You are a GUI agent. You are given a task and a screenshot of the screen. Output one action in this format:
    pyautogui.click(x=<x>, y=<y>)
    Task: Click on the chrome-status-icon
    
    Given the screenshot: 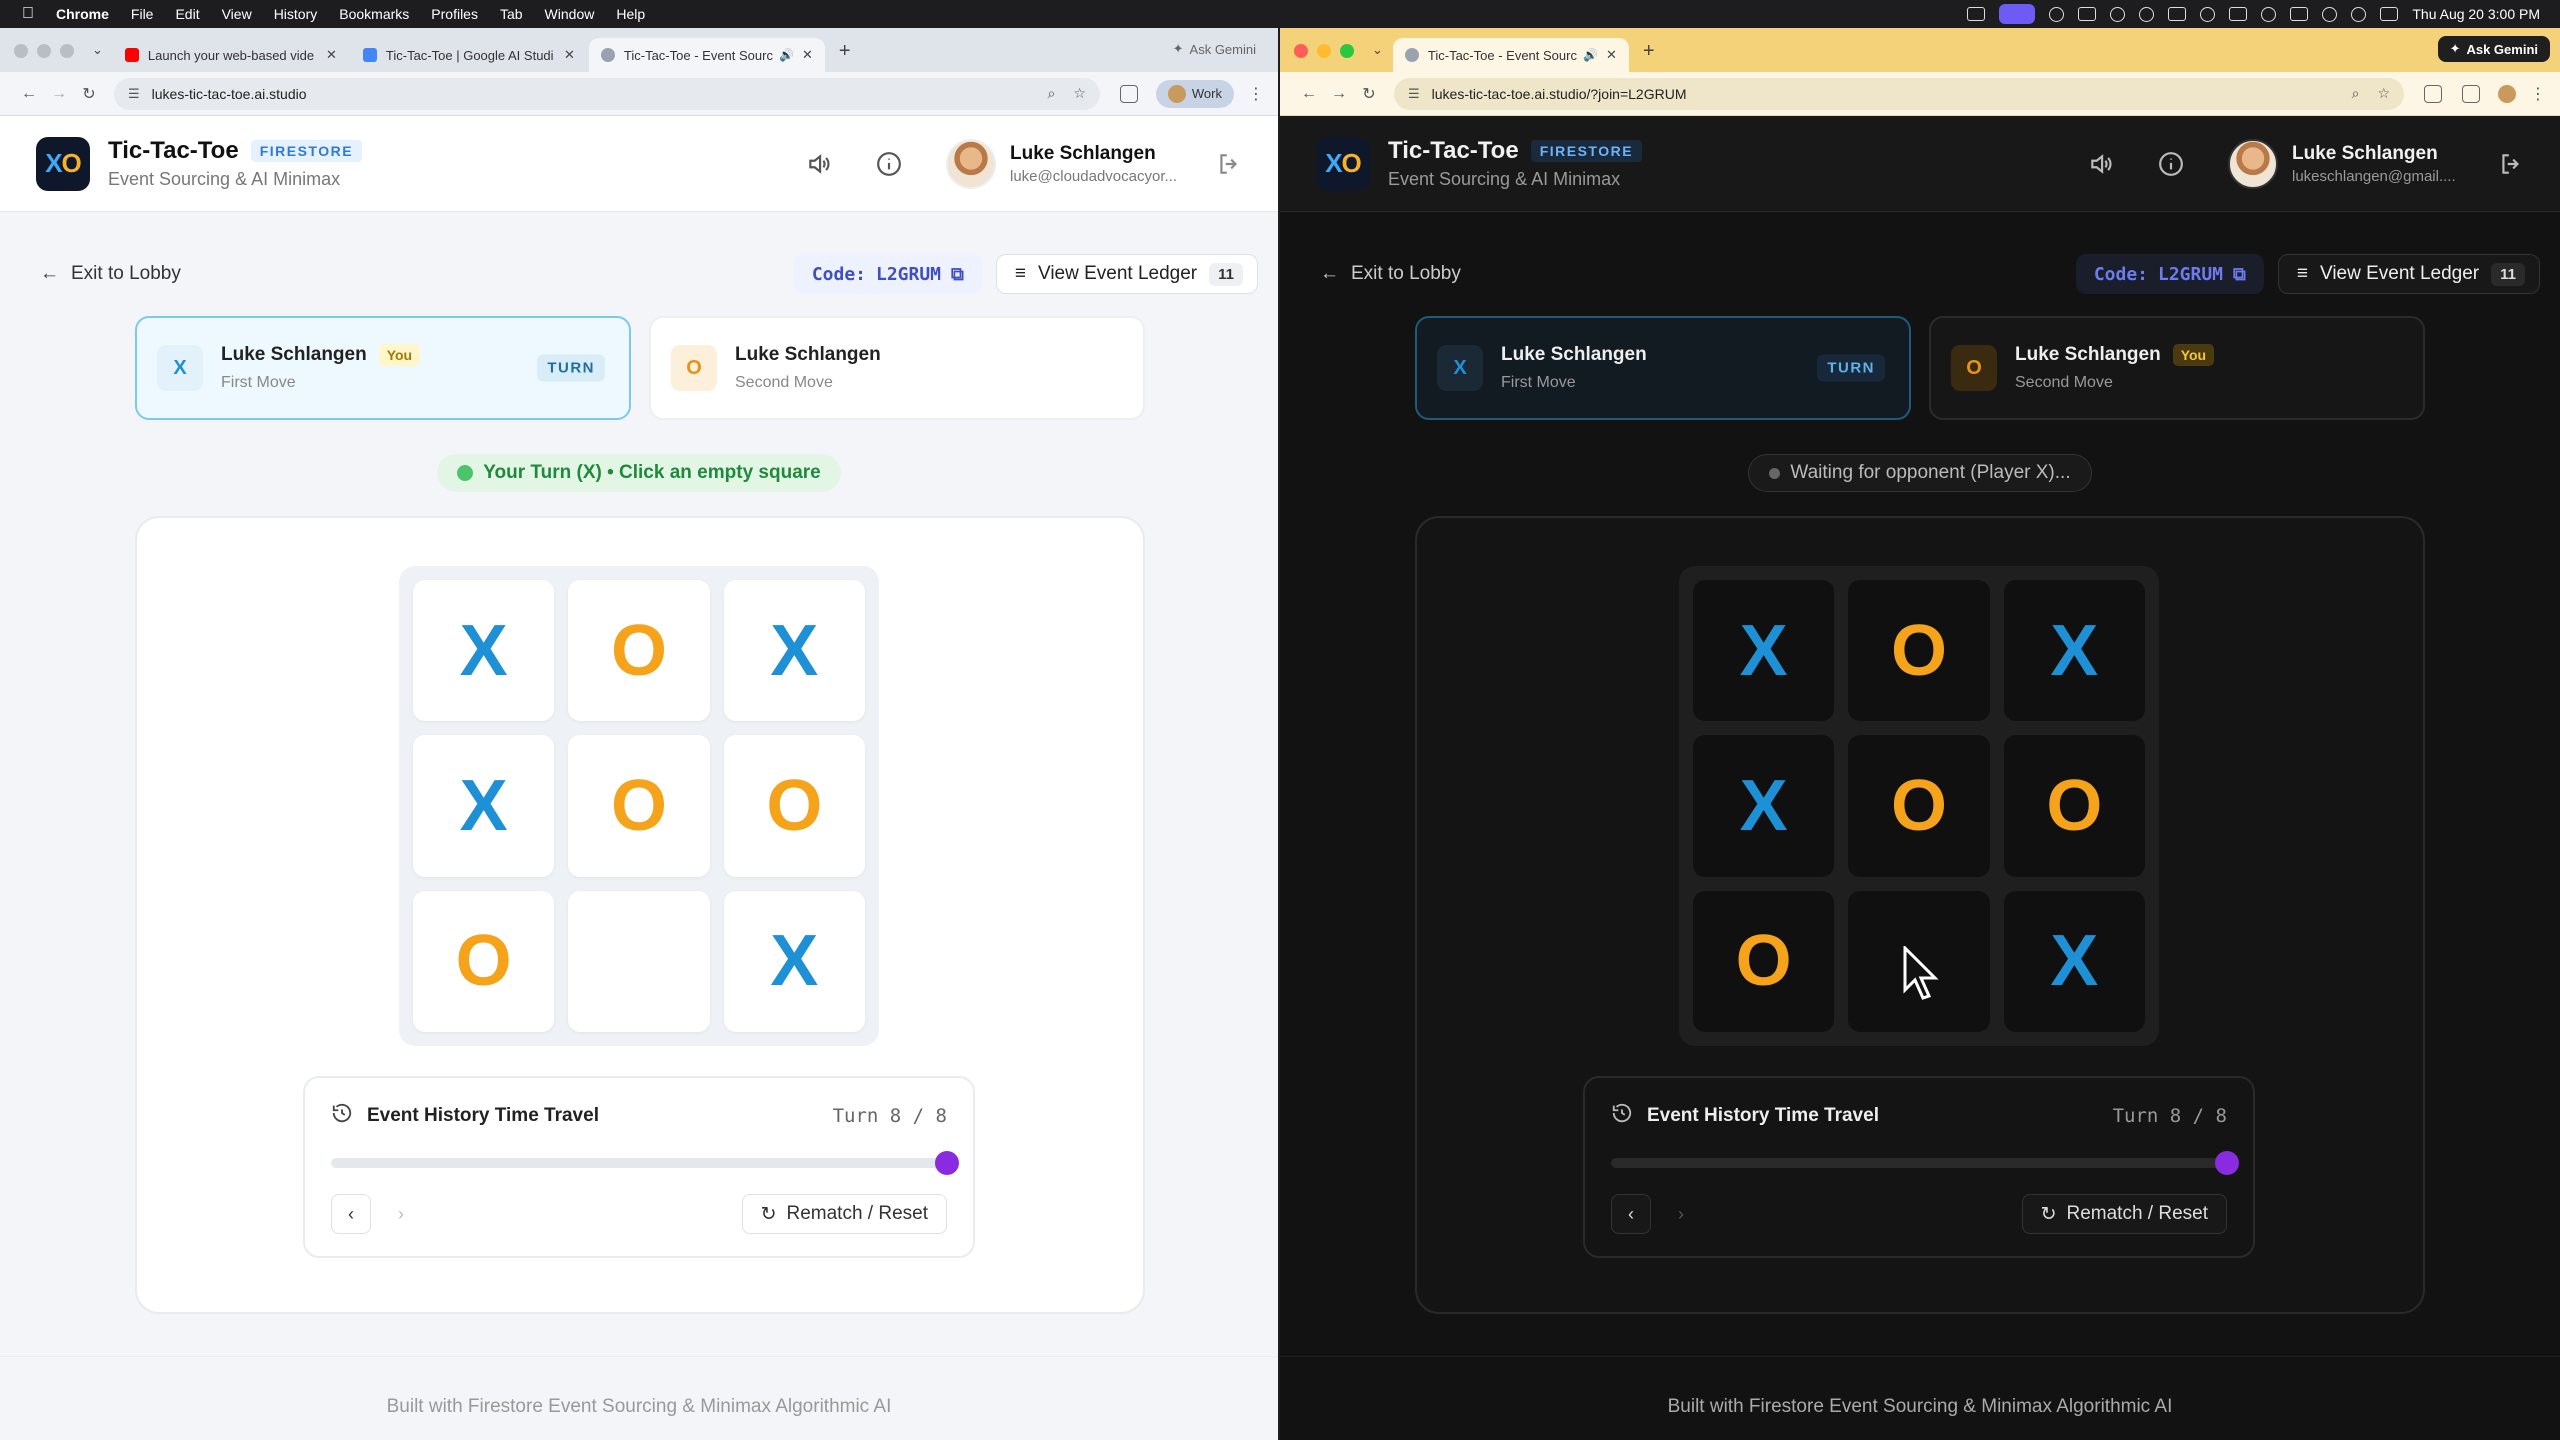 What is the action you would take?
    pyautogui.click(x=2147, y=14)
    